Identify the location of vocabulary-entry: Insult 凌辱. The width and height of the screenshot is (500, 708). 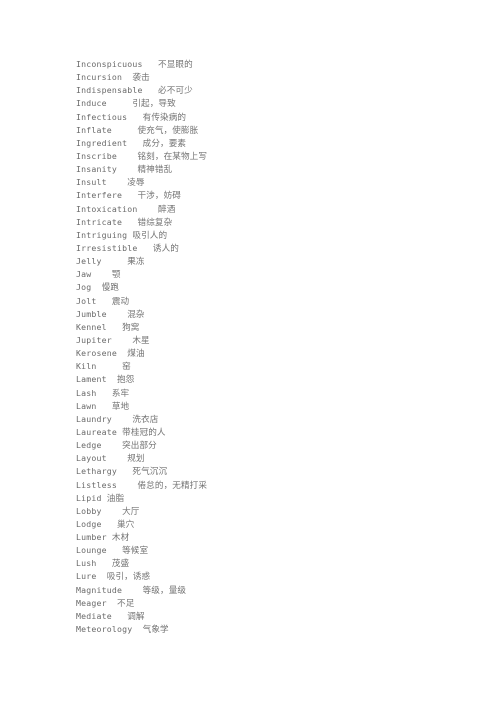
(276, 182).